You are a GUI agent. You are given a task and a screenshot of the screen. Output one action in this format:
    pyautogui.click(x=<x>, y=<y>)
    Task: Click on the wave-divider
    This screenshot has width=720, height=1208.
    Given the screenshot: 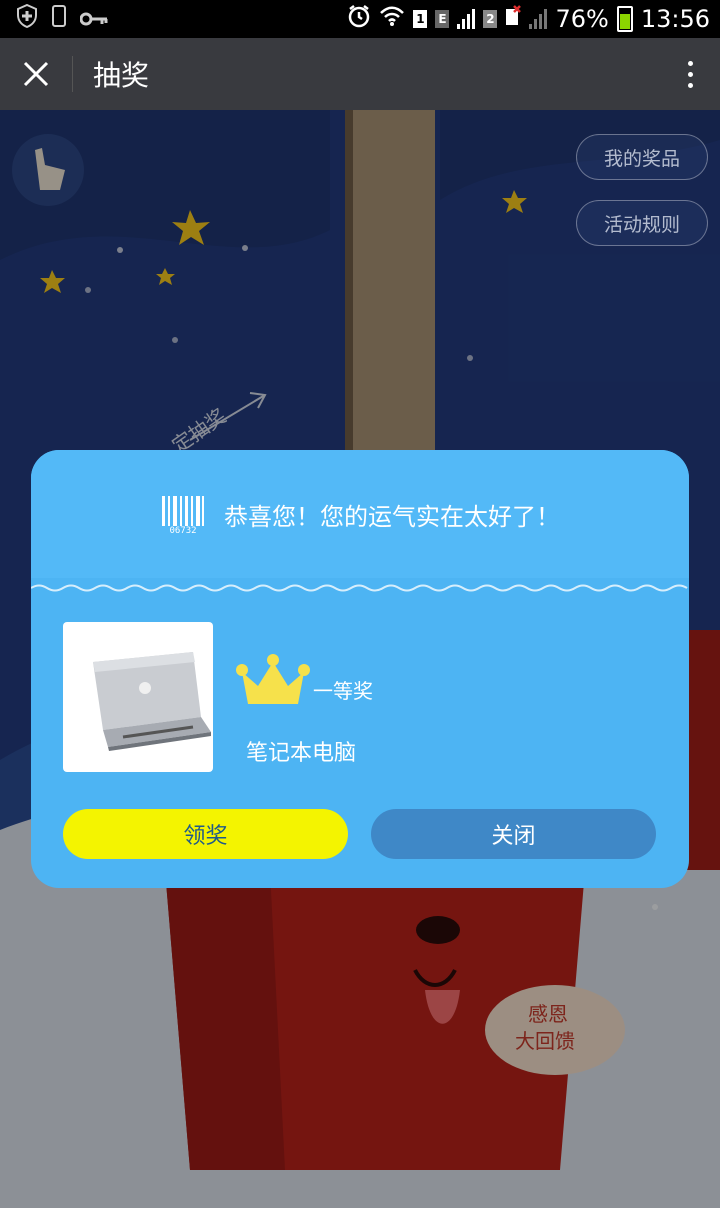 What is the action you would take?
    pyautogui.click(x=359, y=588)
    